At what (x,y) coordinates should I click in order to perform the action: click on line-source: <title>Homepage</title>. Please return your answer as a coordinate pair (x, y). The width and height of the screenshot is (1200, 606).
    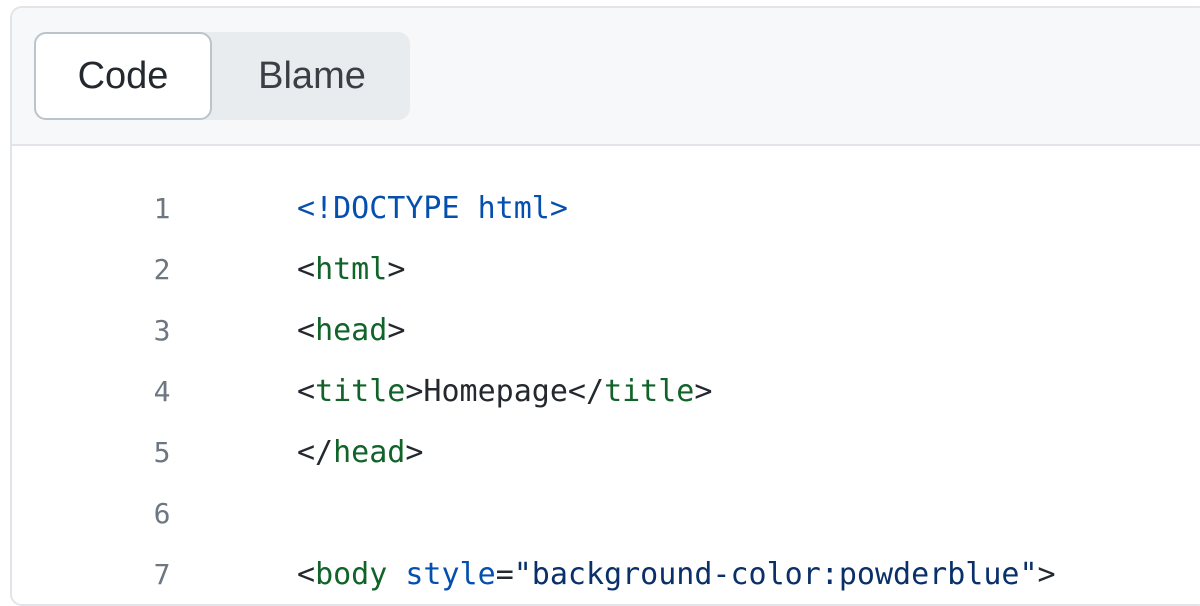
    Looking at the image, I should click on (504, 391).